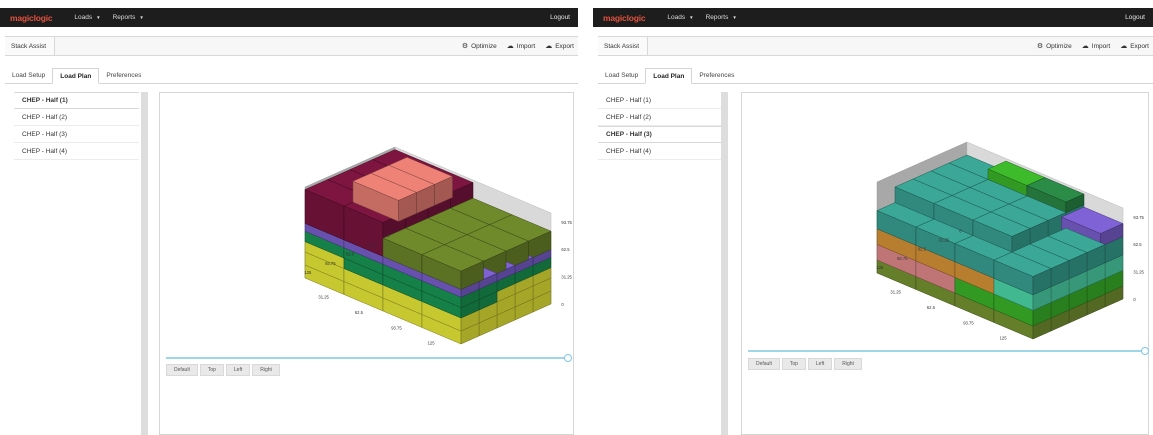 The height and width of the screenshot is (435, 1153). Describe the element at coordinates (30, 46) in the screenshot. I see `toolbar-title: Stack Assist` at that location.